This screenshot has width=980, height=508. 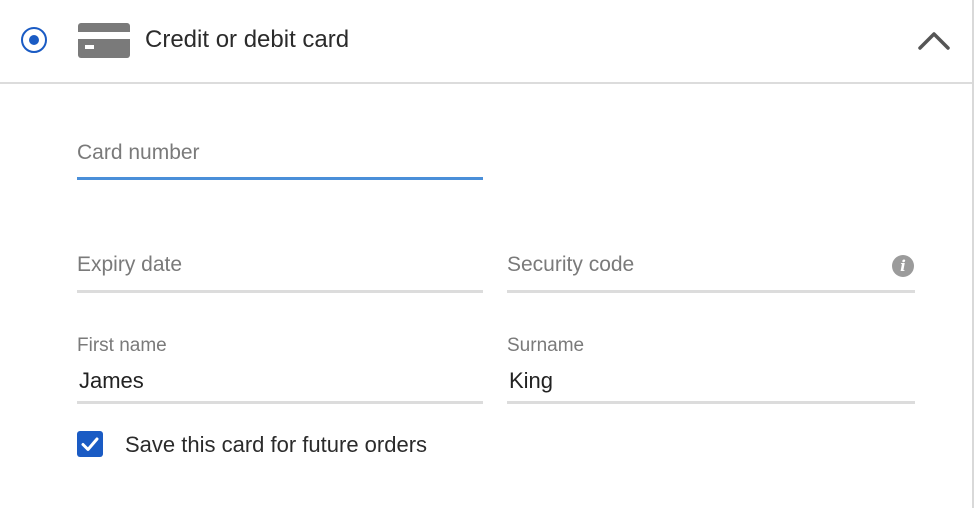 I want to click on first-name-underline, so click(x=280, y=402).